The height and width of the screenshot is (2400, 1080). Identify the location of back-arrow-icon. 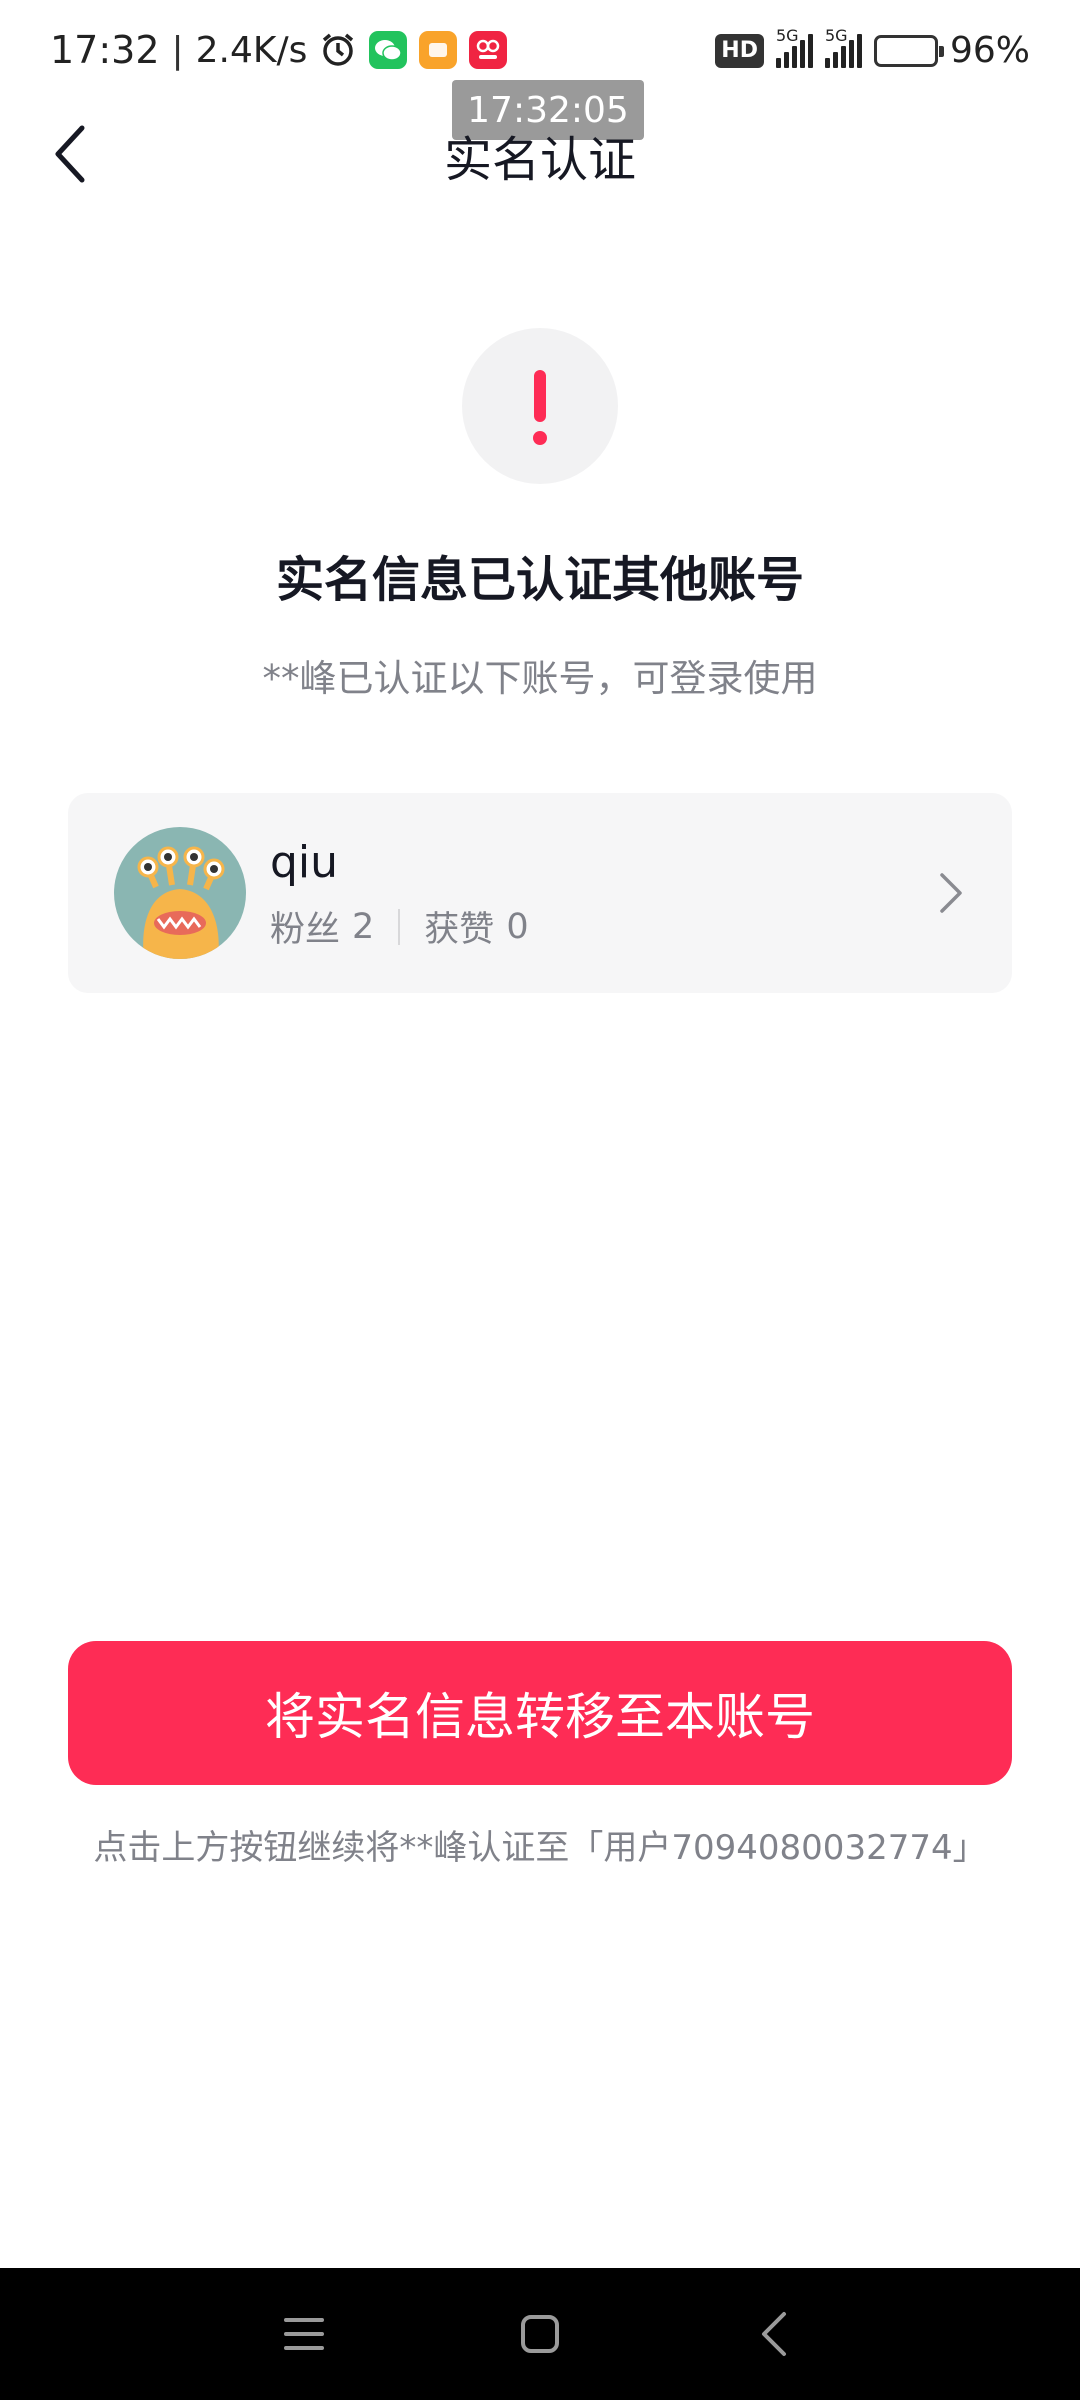
(774, 2334).